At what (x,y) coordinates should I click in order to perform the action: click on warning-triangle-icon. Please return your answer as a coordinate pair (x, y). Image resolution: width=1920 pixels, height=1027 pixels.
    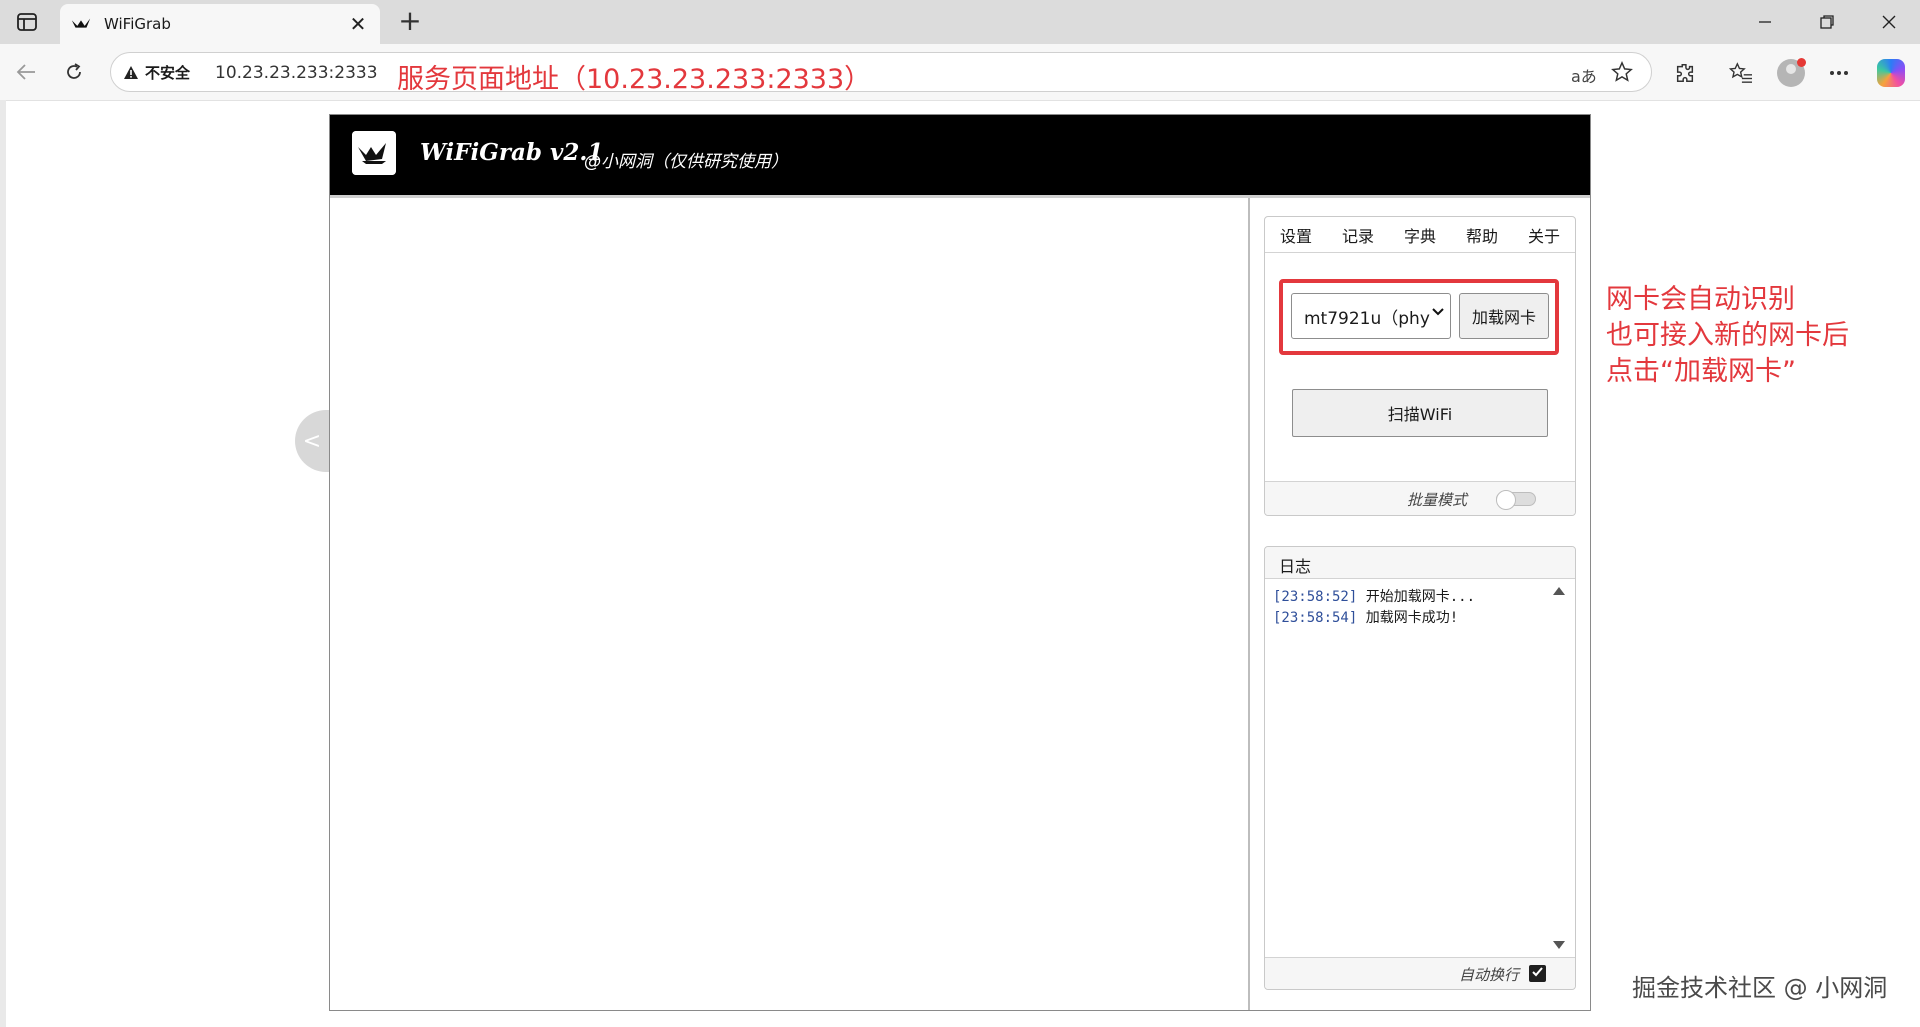
    Looking at the image, I should click on (131, 72).